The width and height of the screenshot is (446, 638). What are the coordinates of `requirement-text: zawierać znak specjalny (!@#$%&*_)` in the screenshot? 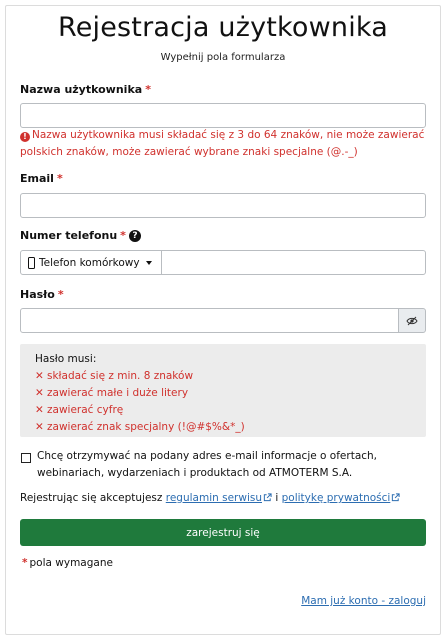 It's located at (146, 427).